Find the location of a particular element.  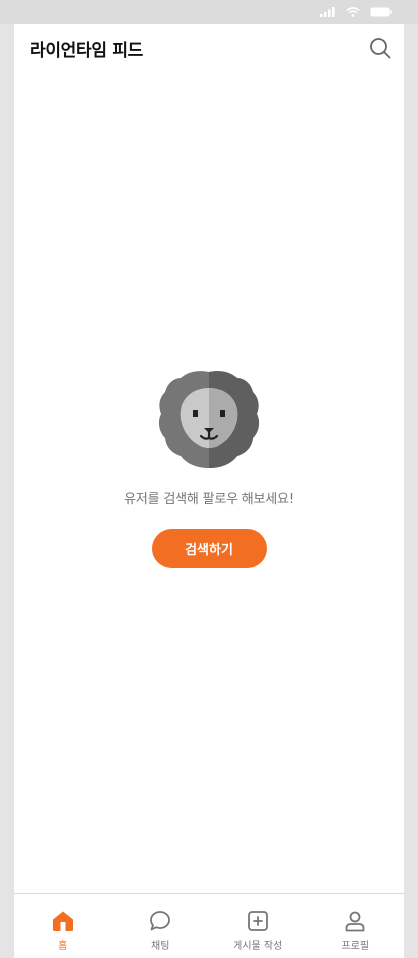

search-icon is located at coordinates (380, 48).